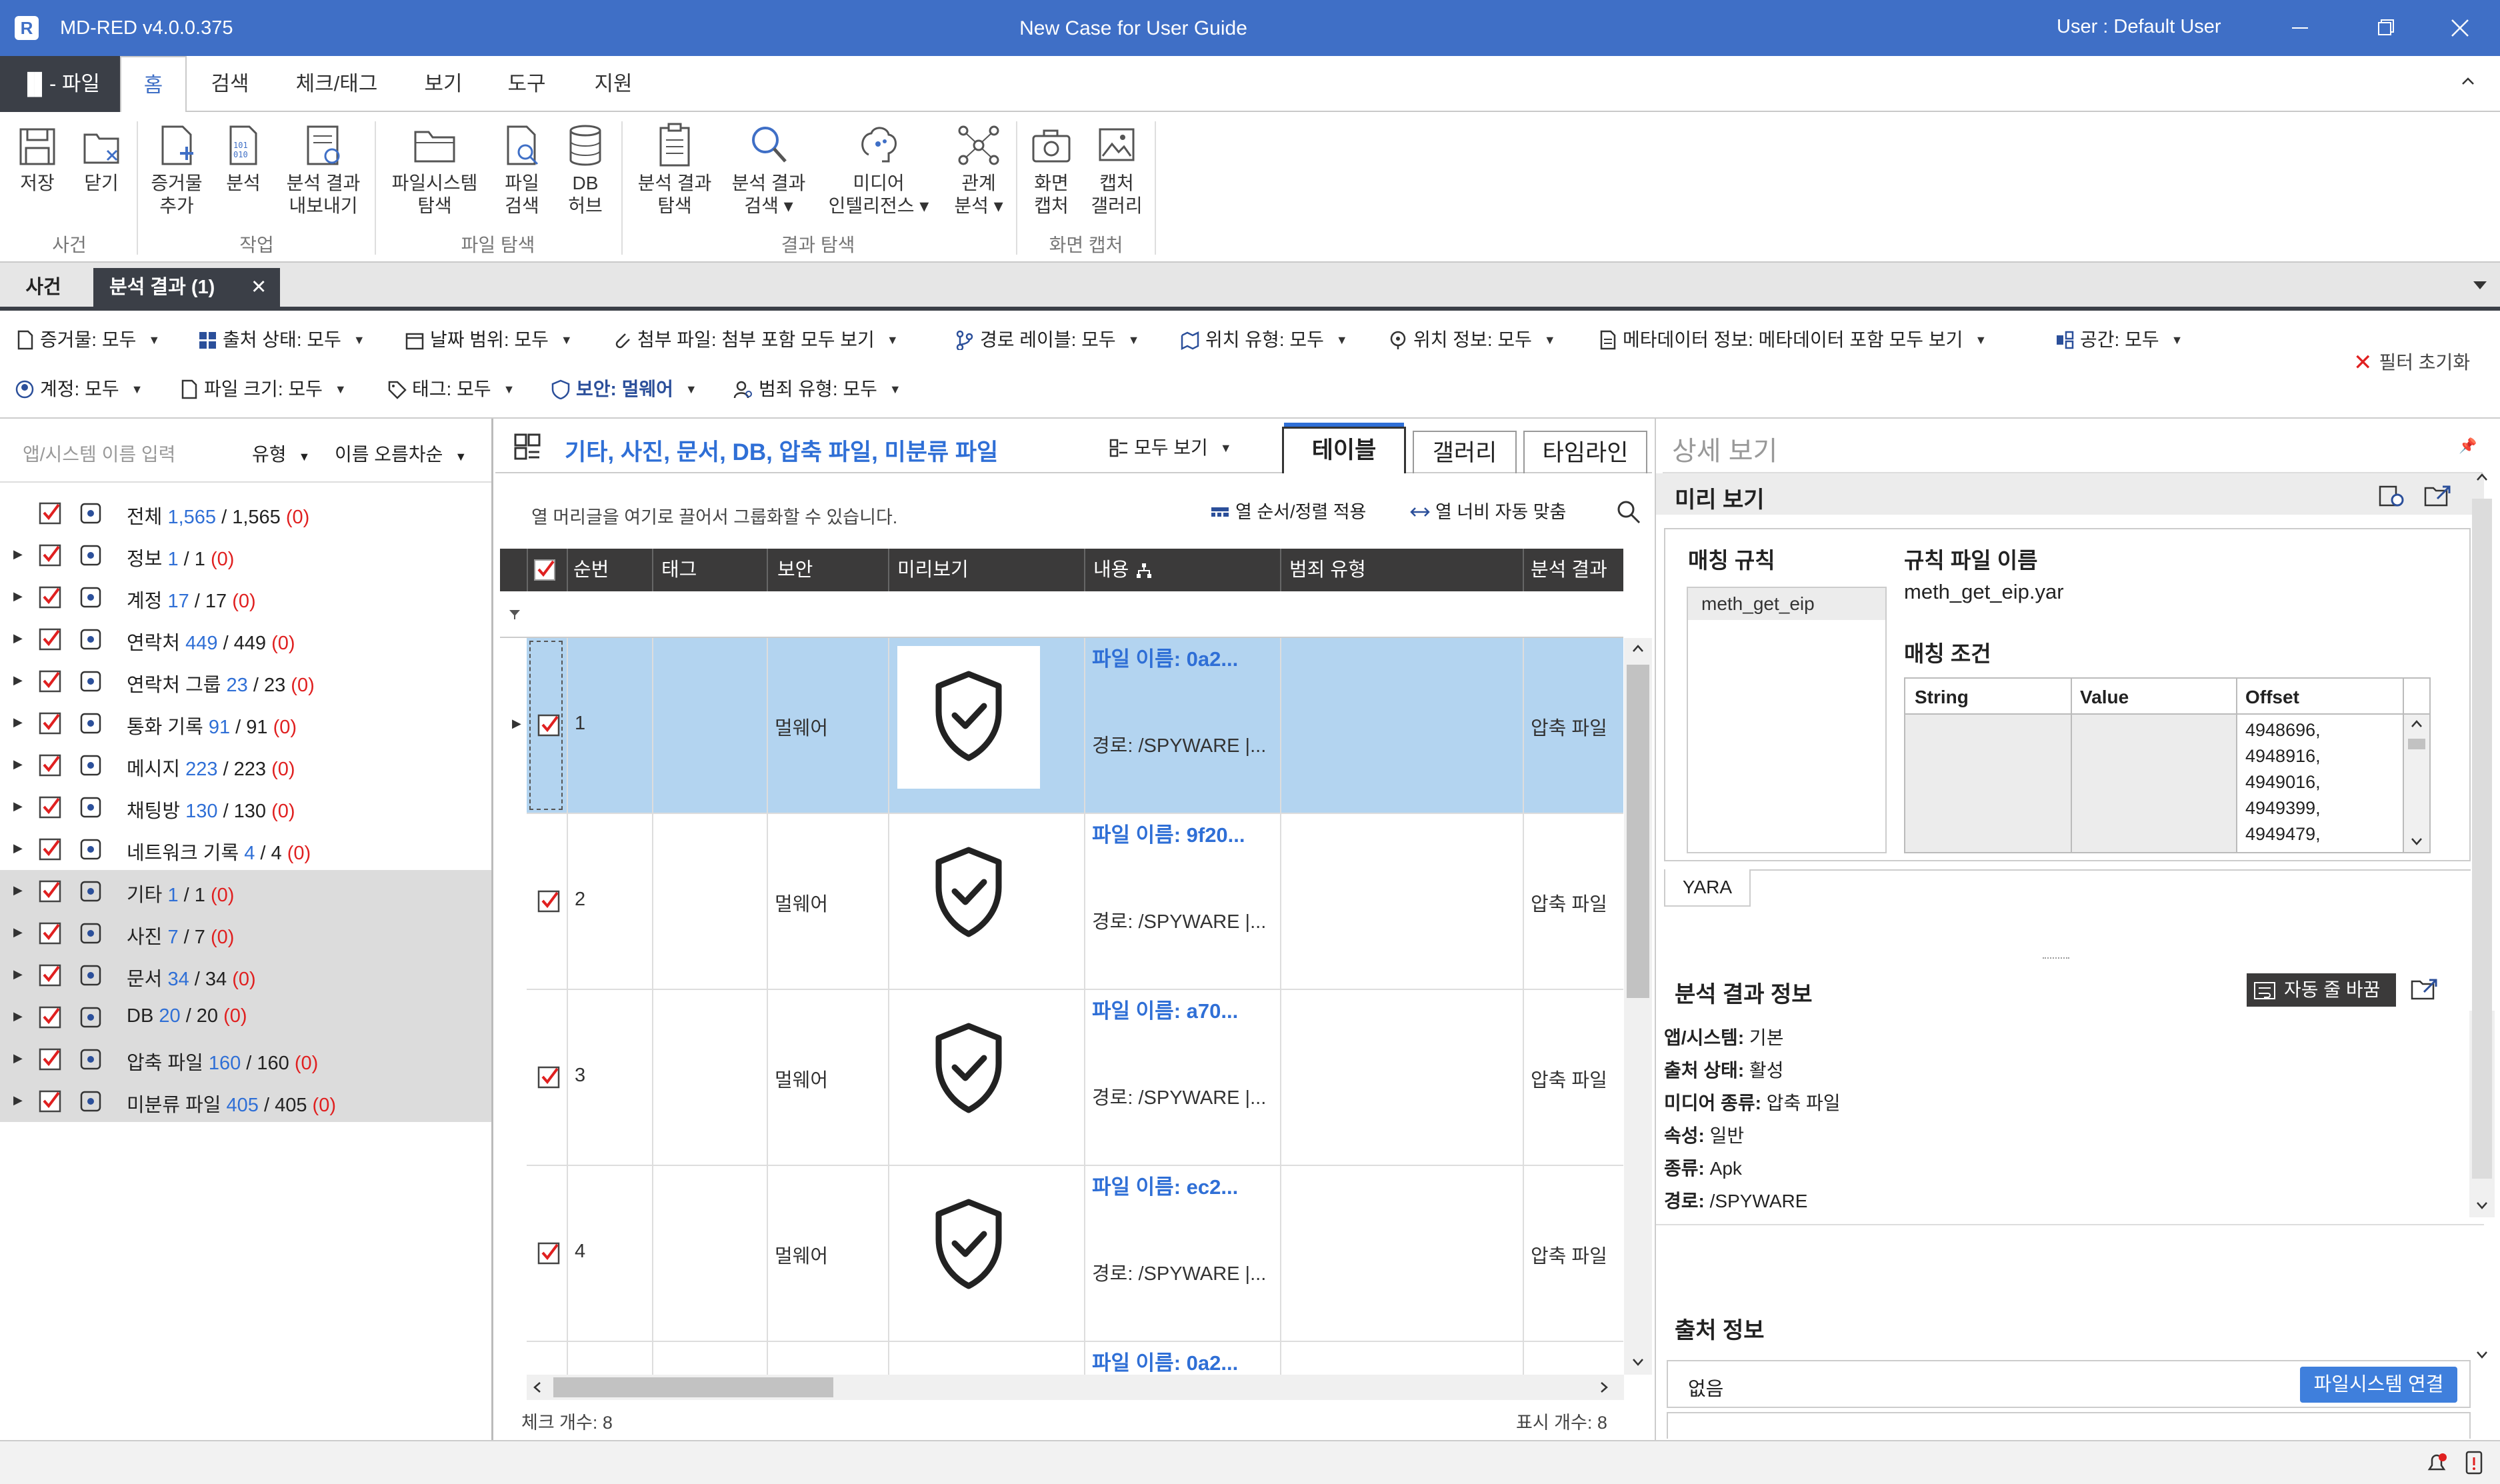  Describe the element at coordinates (263, 389) in the screenshot. I see `filter-file-size: 파일 크기: 모두 ▼` at that location.